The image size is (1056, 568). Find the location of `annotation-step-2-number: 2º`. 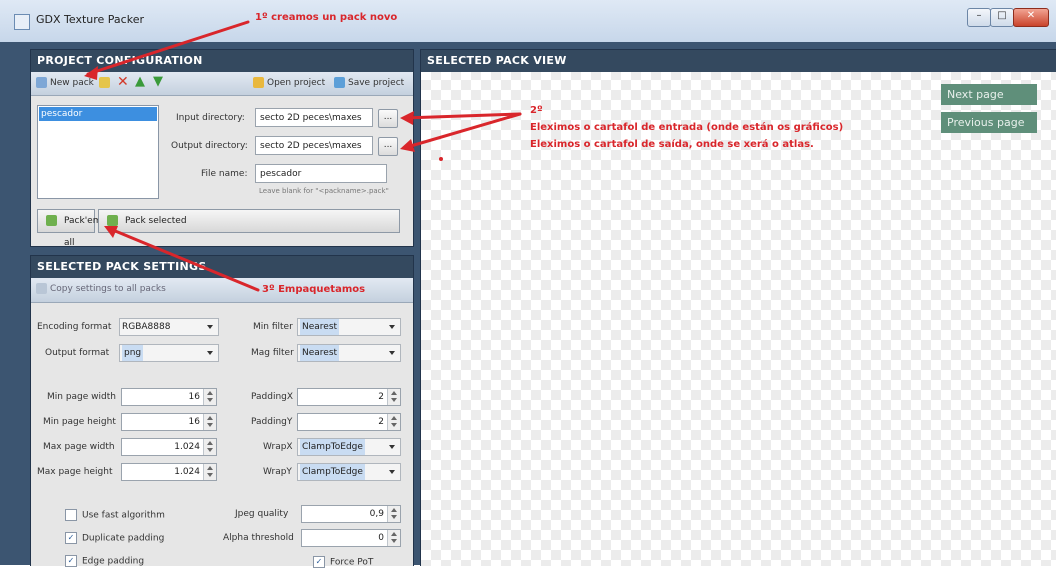

annotation-step-2-number: 2º is located at coordinates (536, 110).